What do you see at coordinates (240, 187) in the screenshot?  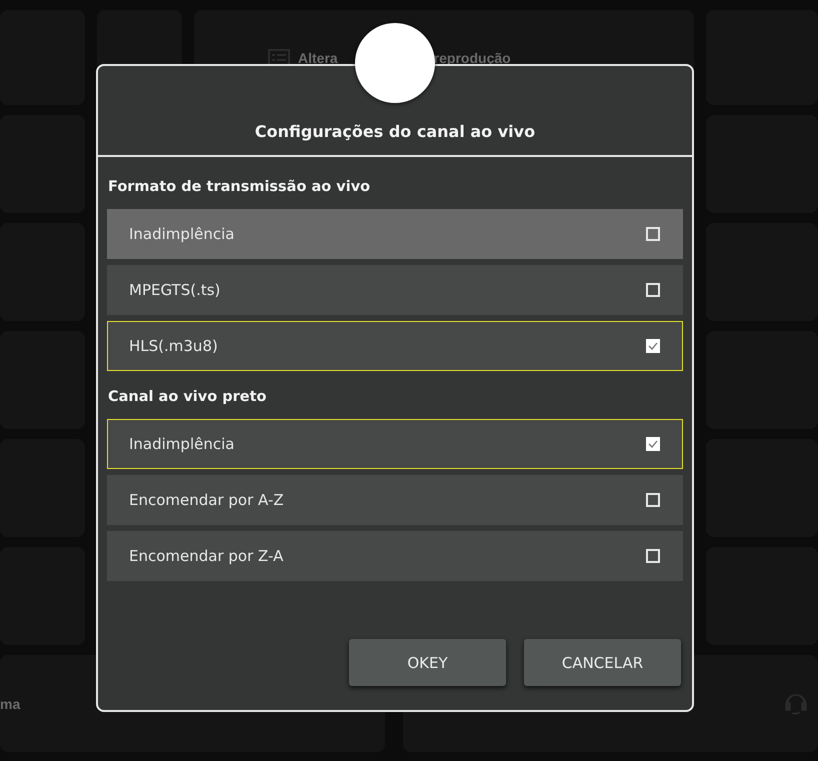 I see `section-heading: Formato de transmissão ao vivo` at bounding box center [240, 187].